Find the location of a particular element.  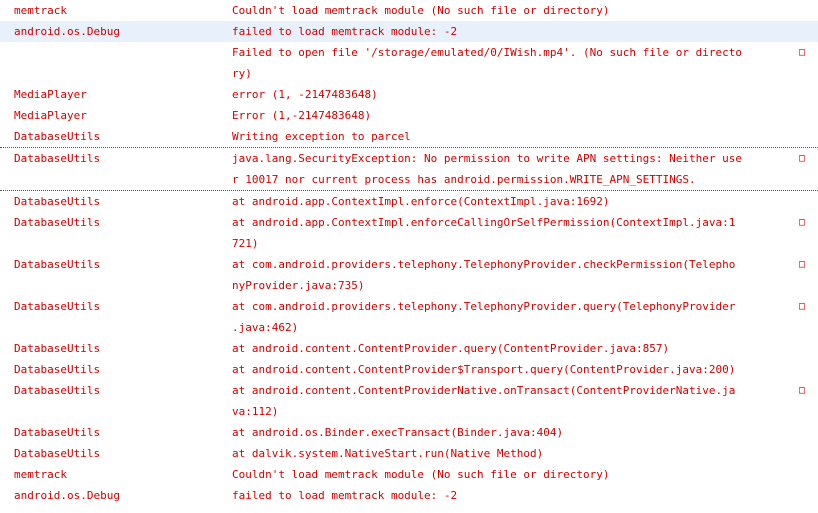

log-message-line: Error (1,-2147483648) is located at coordinates (302, 115).